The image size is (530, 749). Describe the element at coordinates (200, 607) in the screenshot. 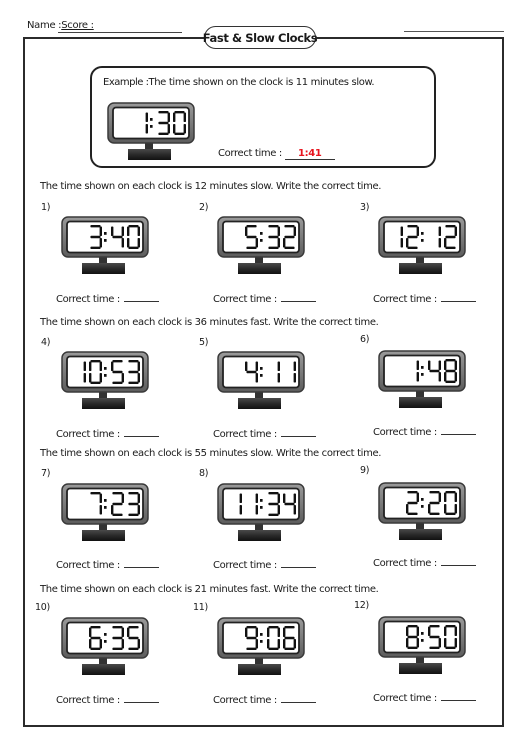

I see `problem-number: 11)` at that location.